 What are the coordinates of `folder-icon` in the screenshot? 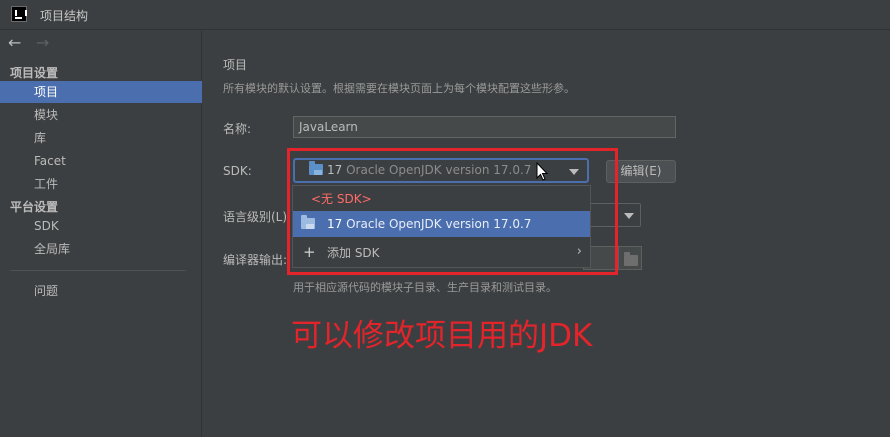 It's located at (631, 259).